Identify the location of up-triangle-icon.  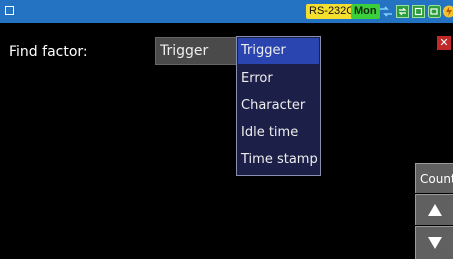
(434, 210).